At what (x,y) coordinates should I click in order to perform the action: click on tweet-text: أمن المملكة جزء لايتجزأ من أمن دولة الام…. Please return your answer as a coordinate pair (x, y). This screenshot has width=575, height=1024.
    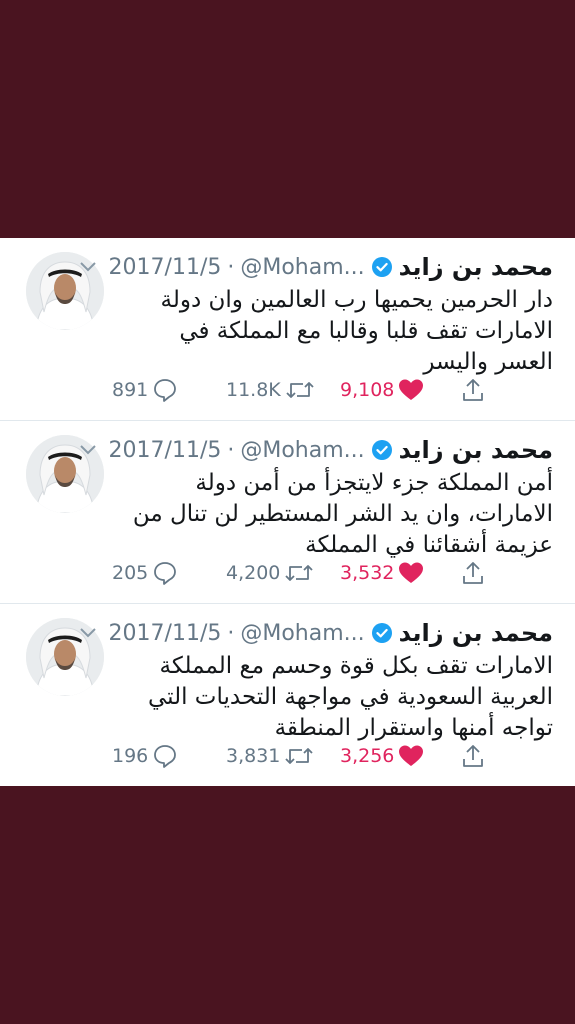
    Looking at the image, I should click on (342, 514).